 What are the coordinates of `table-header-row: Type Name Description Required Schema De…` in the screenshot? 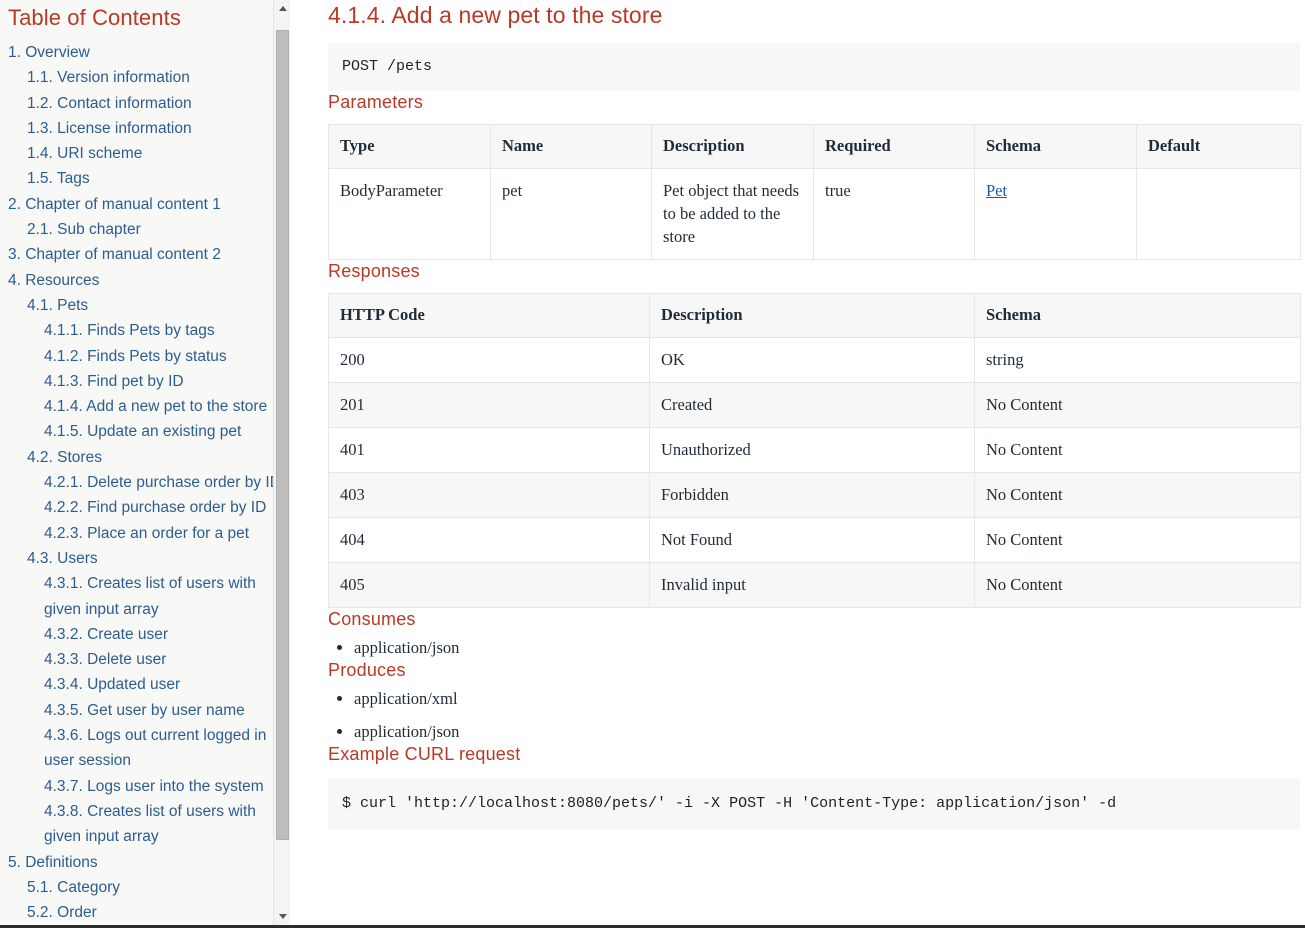 It's located at (814, 146).